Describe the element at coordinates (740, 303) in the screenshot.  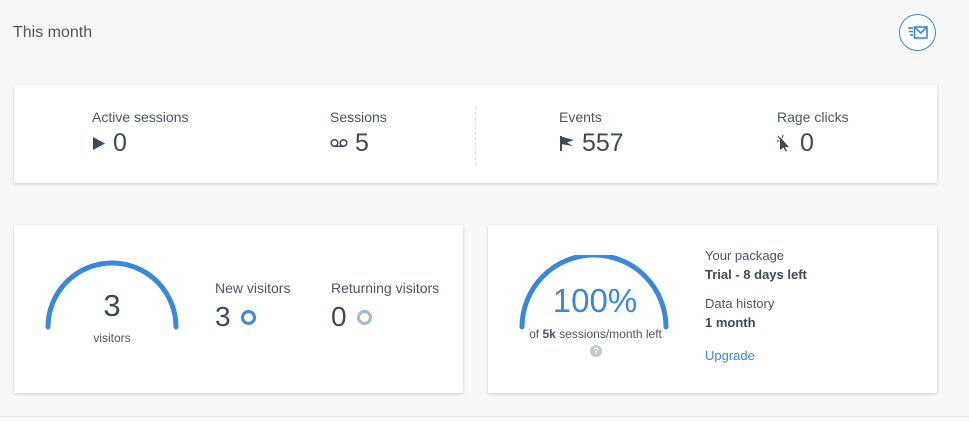
I see `data-history-label: Data history` at that location.